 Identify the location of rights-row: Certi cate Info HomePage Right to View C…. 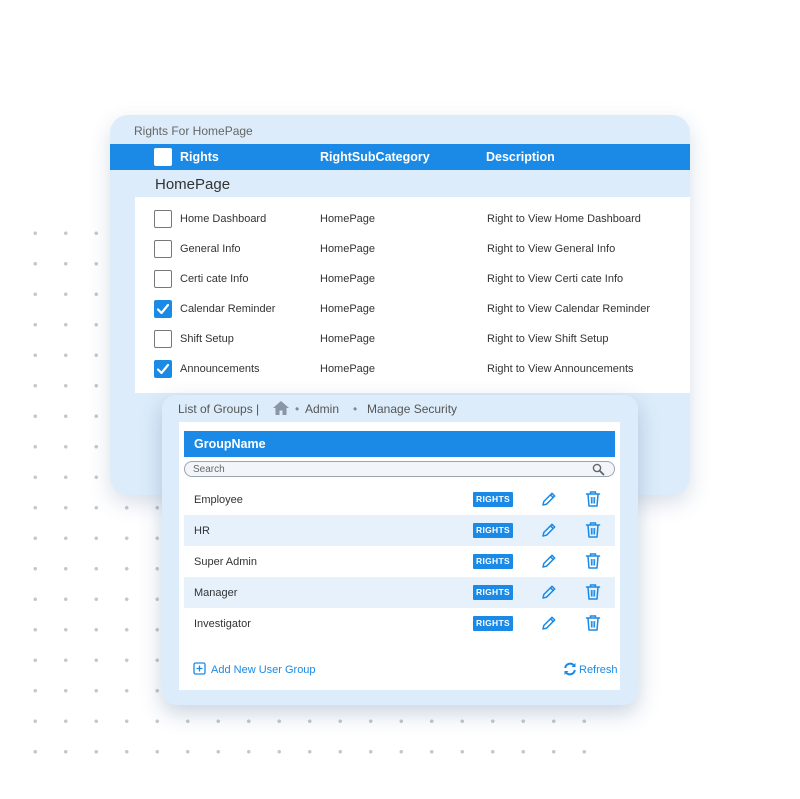
(412, 279).